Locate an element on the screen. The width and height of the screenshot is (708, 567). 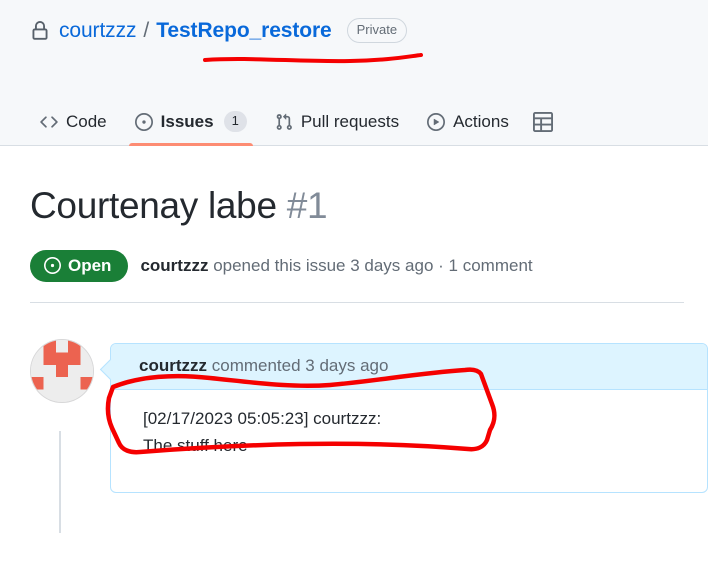
lock-icon is located at coordinates (40, 30).